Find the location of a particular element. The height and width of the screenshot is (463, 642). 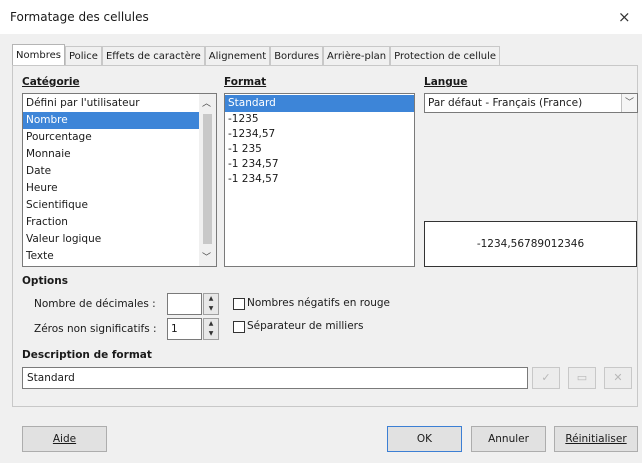

format-preview: -1234,56789012346 is located at coordinates (530, 244).